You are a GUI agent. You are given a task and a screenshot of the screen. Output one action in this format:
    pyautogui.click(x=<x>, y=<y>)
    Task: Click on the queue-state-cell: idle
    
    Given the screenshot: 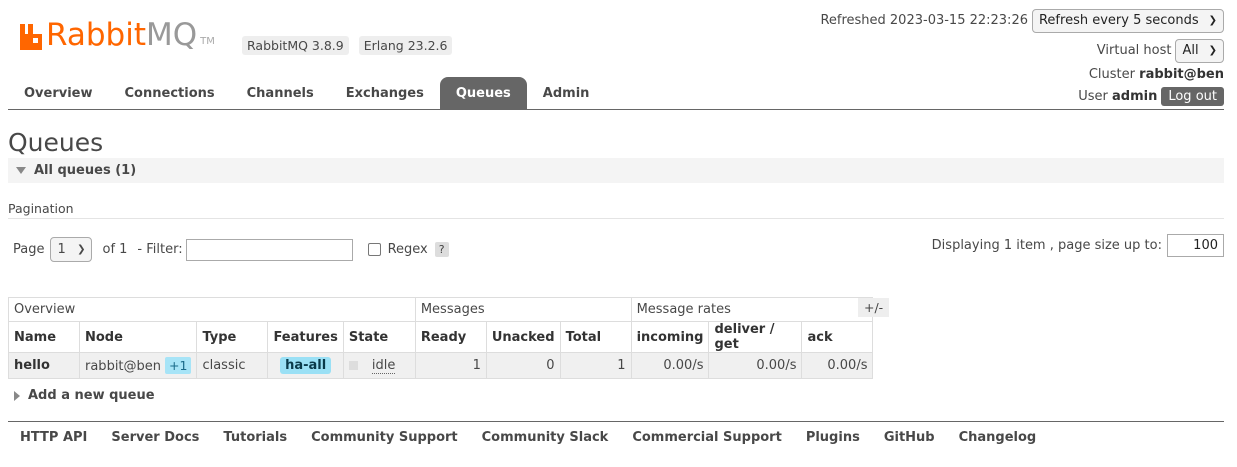 What is the action you would take?
    pyautogui.click(x=379, y=365)
    